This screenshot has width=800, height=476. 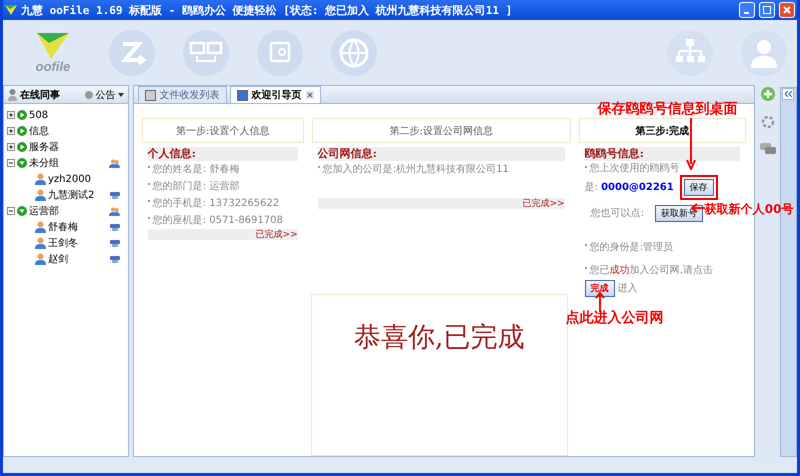 I want to click on contact-name: 舒春梅, so click(x=78, y=227).